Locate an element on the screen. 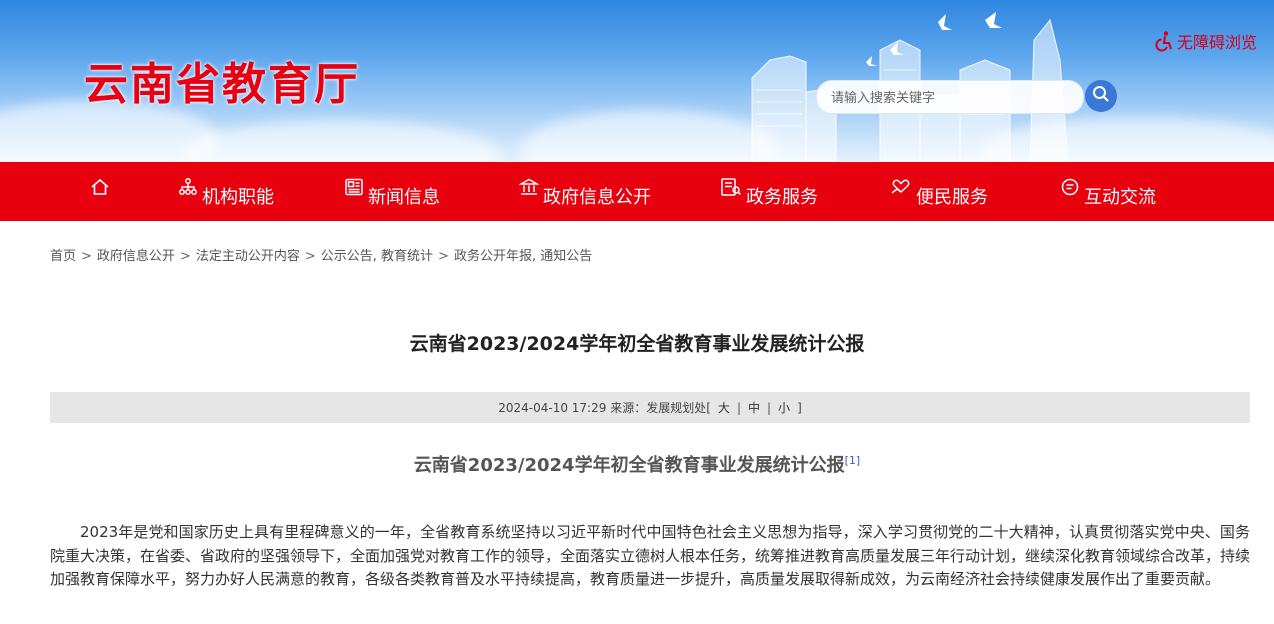 The height and width of the screenshot is (624, 1274). nav-label-gov-services: 政务服务 is located at coordinates (782, 197).